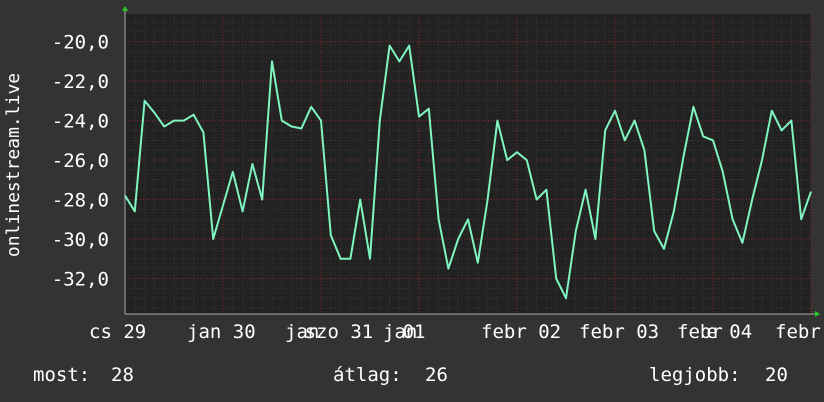 The height and width of the screenshot is (402, 824). I want to click on y-tick-label: -26,0, so click(80, 161).